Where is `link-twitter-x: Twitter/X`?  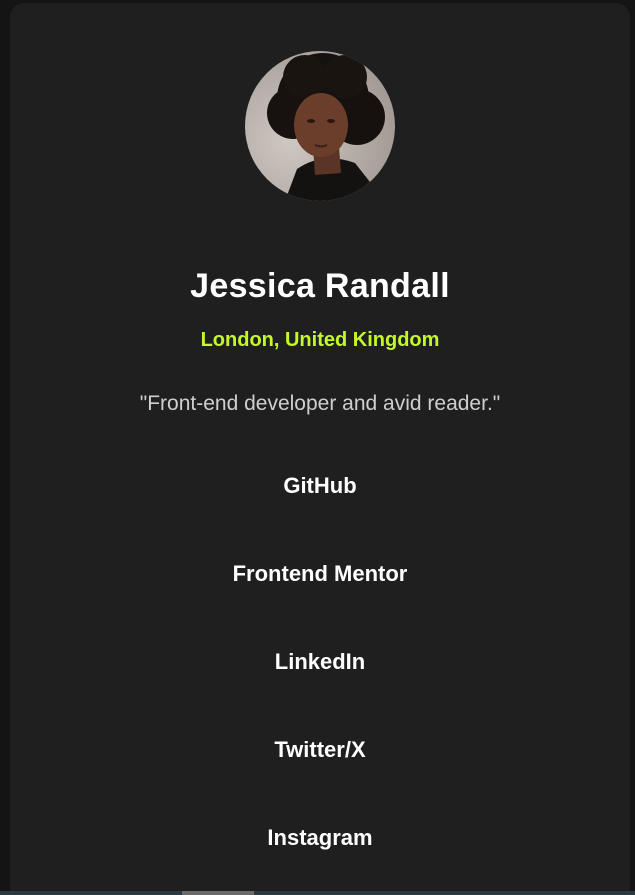
link-twitter-x: Twitter/X is located at coordinates (320, 750).